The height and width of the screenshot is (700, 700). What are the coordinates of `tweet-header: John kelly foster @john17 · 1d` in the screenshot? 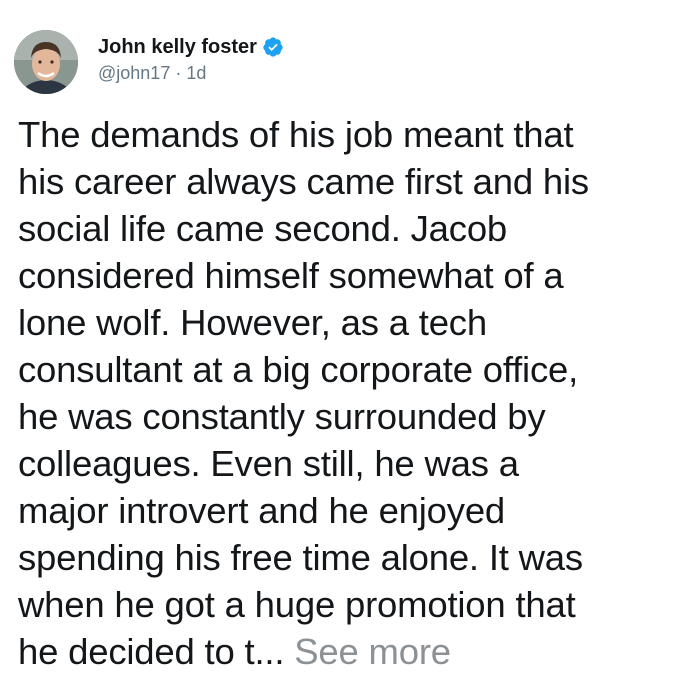 It's located at (149, 63).